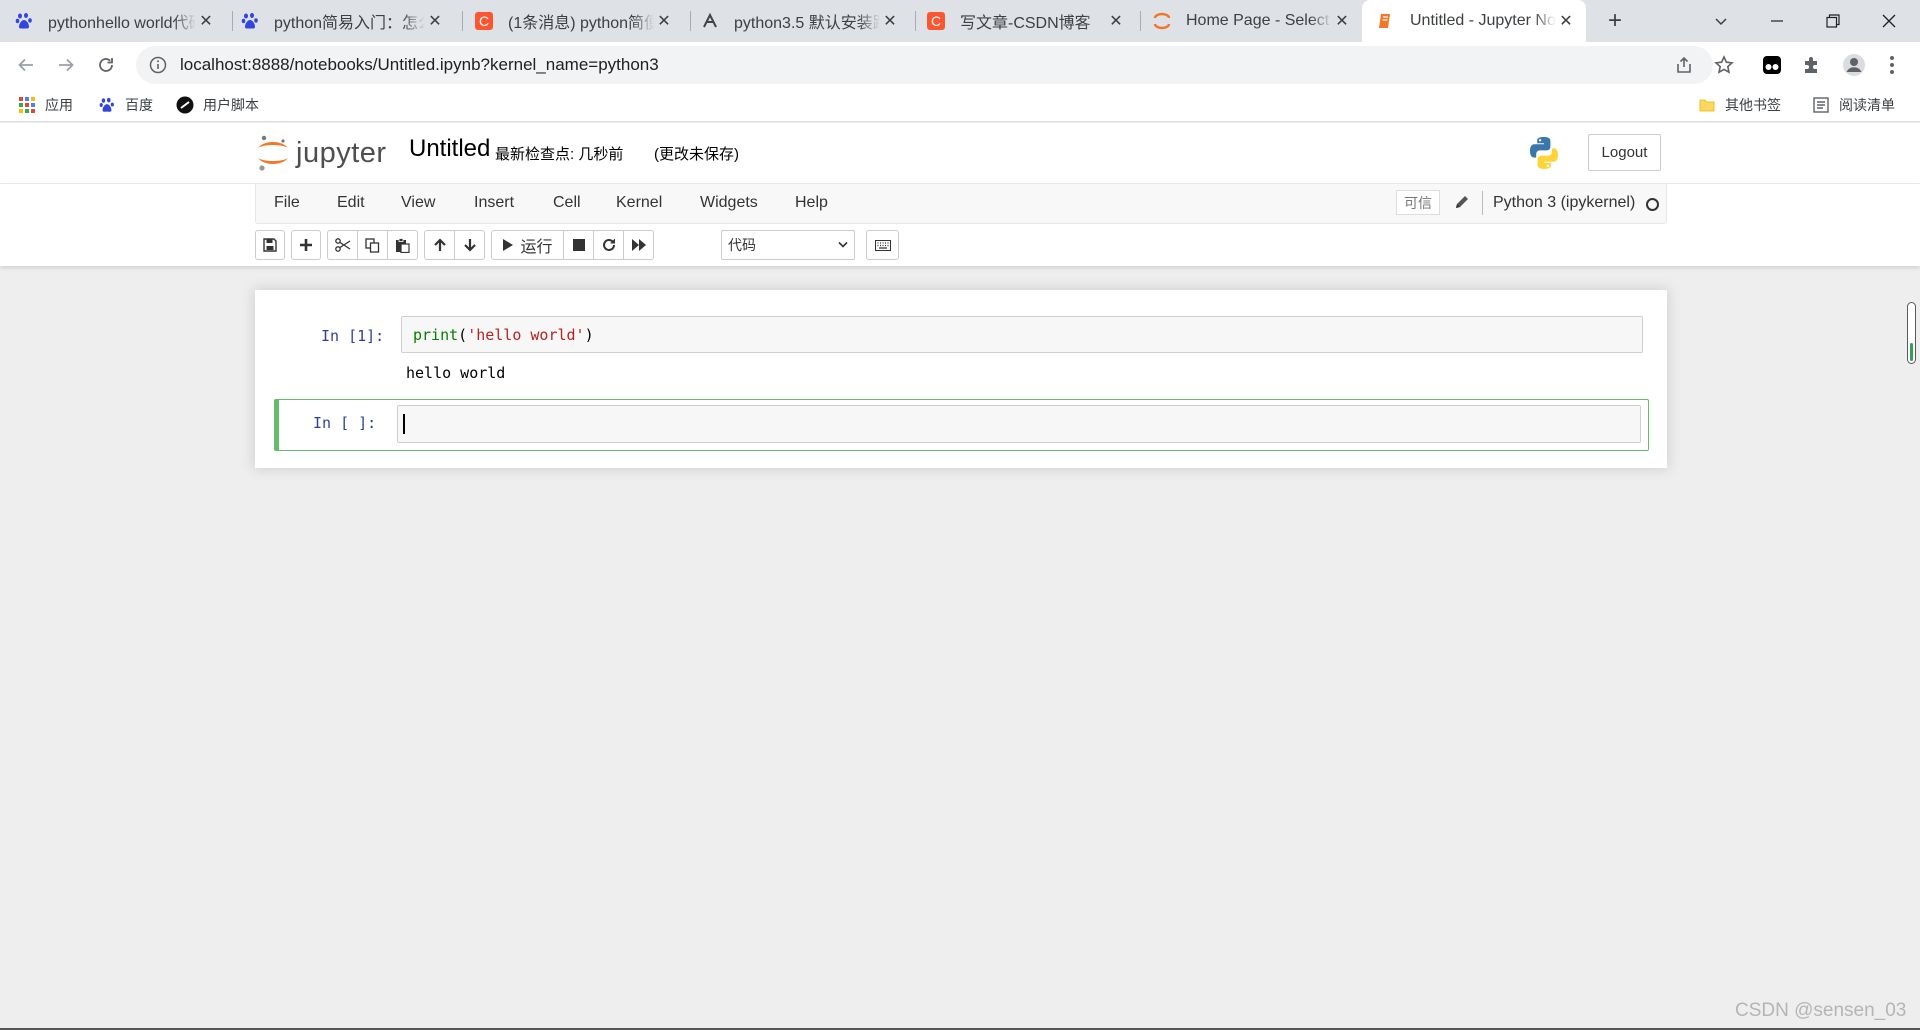  I want to click on tab-title: Home Page - Select, so click(1258, 20).